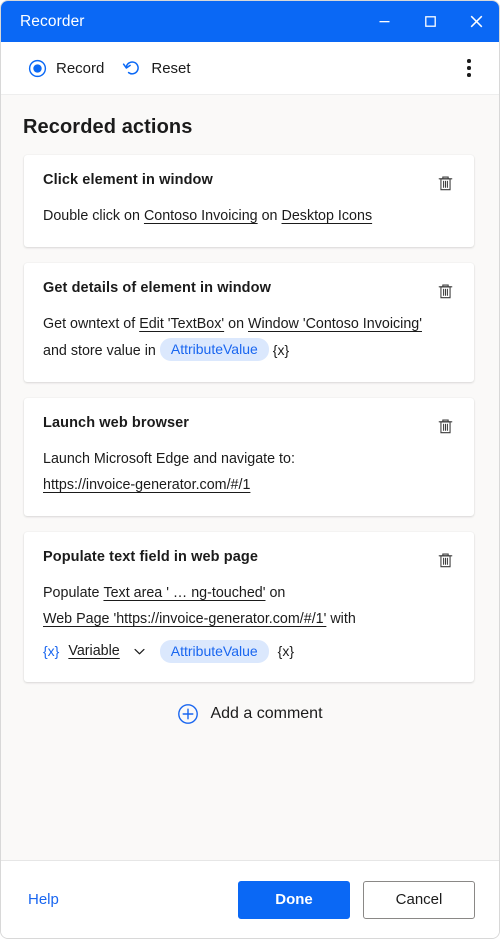 The height and width of the screenshot is (939, 500). I want to click on page-title: Recorded actions, so click(108, 127).